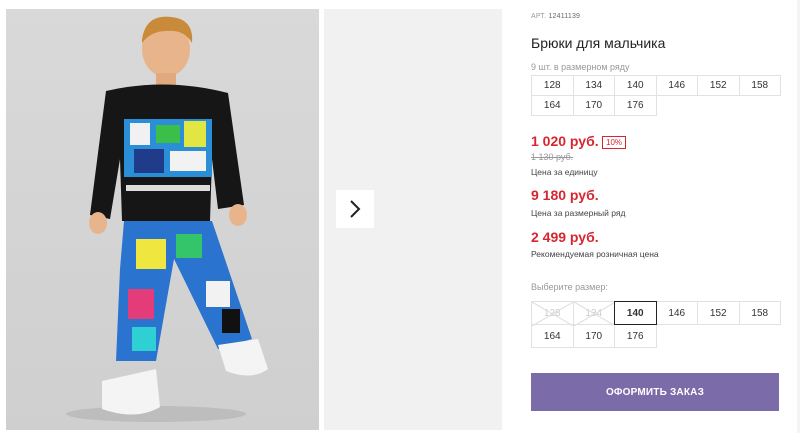  I want to click on size-option: 152, so click(718, 313).